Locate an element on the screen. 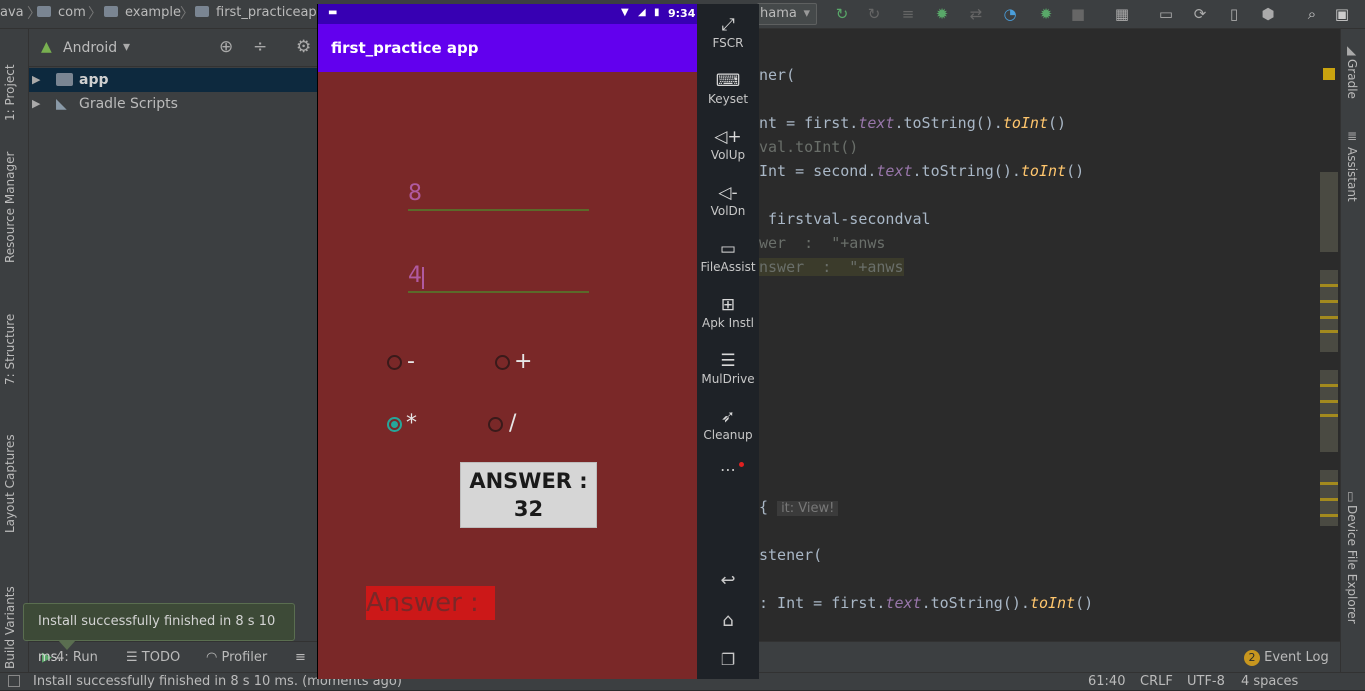 This screenshot has width=1365, height=691. tool-volume-down: ◁- VolDn is located at coordinates (728, 200).